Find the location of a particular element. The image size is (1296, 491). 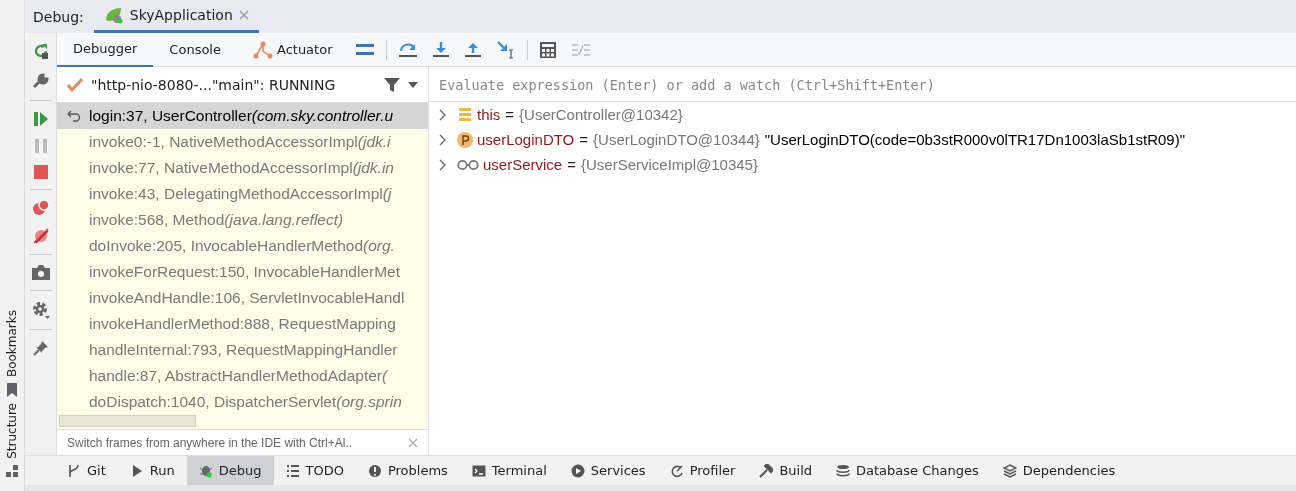

menu-icon is located at coordinates (365, 49).